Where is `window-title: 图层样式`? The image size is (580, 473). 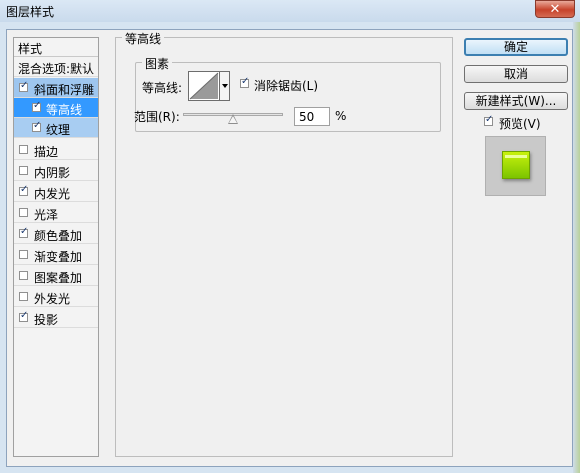 window-title: 图层样式 is located at coordinates (30, 12).